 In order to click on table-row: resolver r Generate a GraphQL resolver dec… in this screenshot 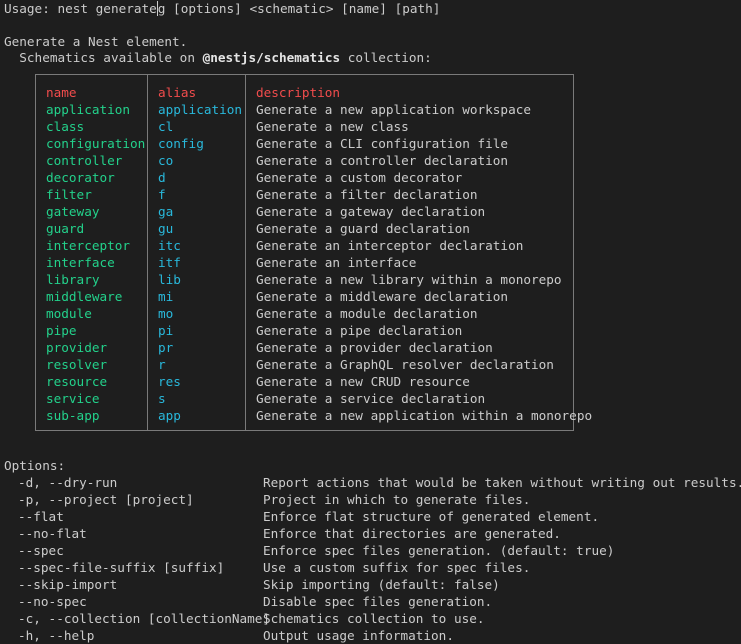, I will do `click(304, 364)`.